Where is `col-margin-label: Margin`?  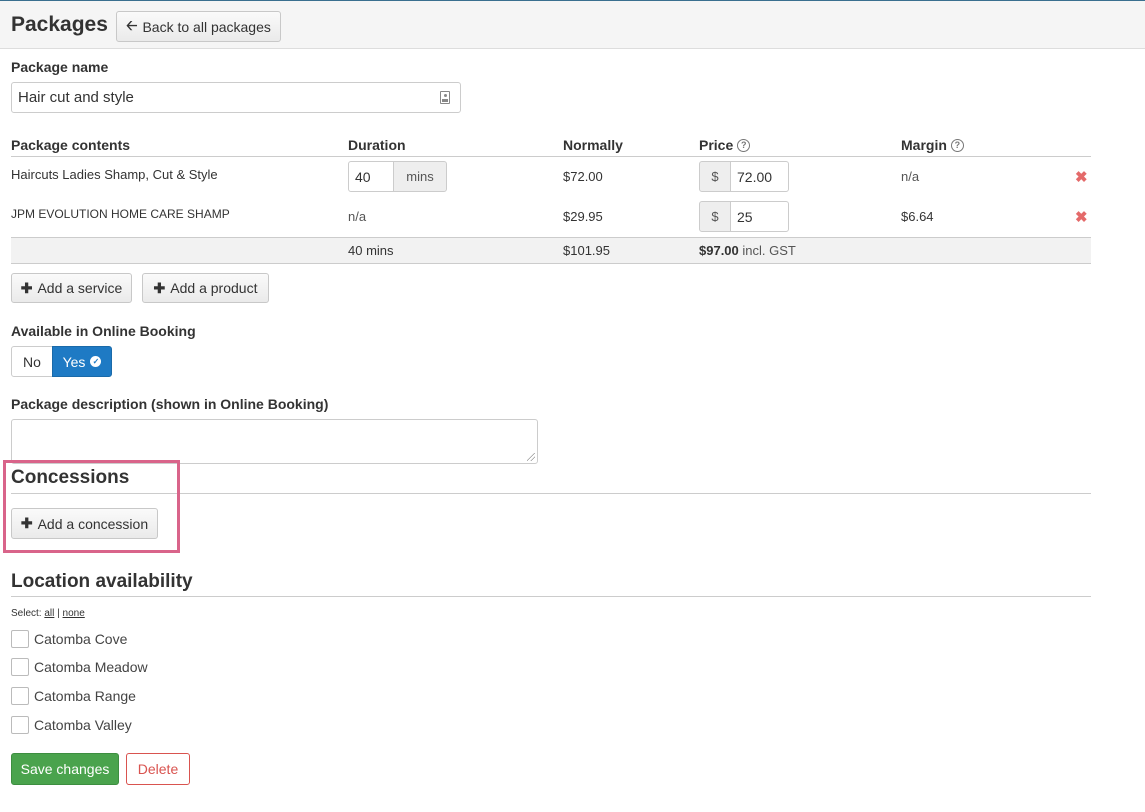
col-margin-label: Margin is located at coordinates (924, 145).